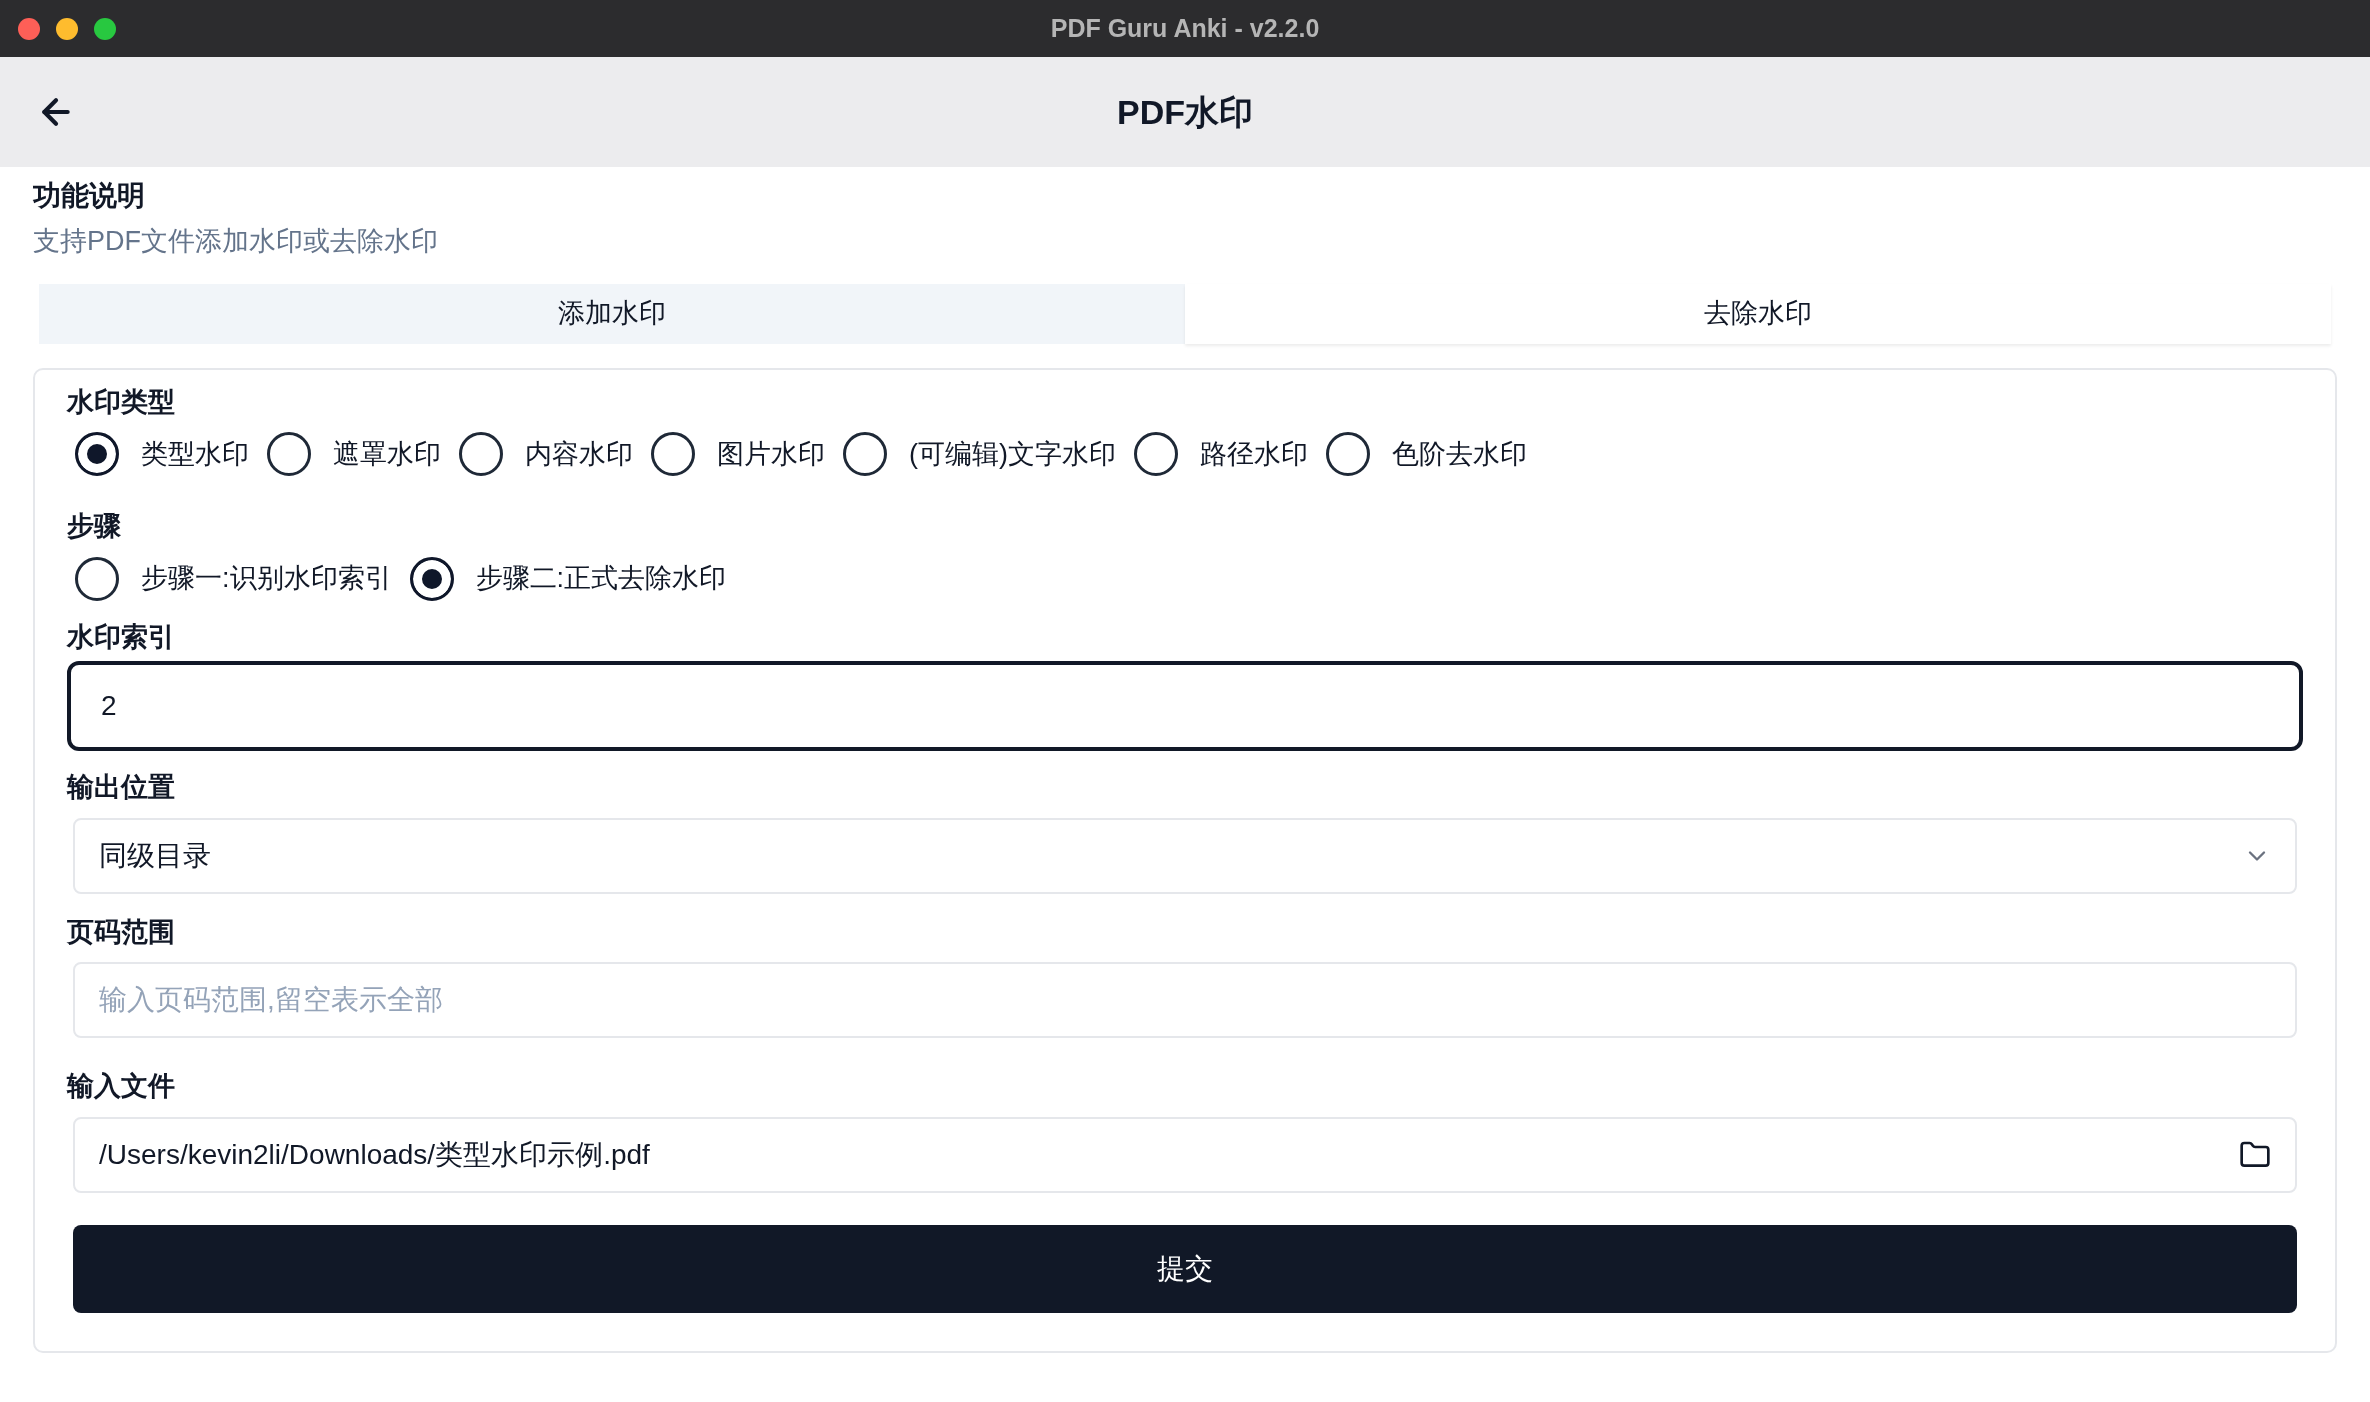 The height and width of the screenshot is (1402, 2370). I want to click on radio-label: 步骤一:识别水印索引, so click(266, 579).